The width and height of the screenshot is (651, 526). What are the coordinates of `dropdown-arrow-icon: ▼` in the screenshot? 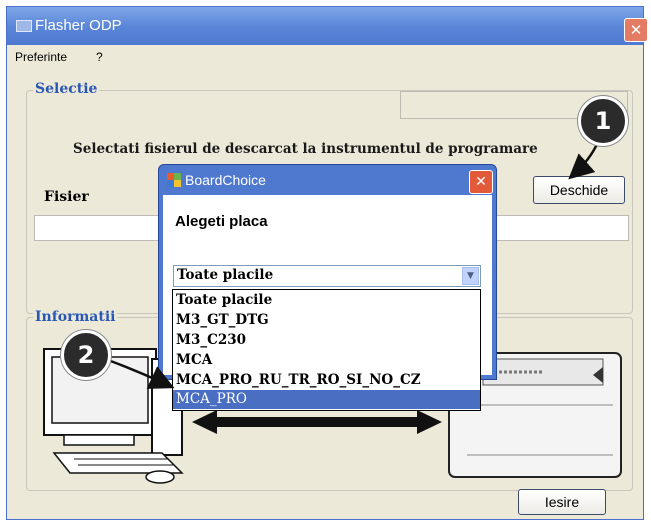 It's located at (470, 276).